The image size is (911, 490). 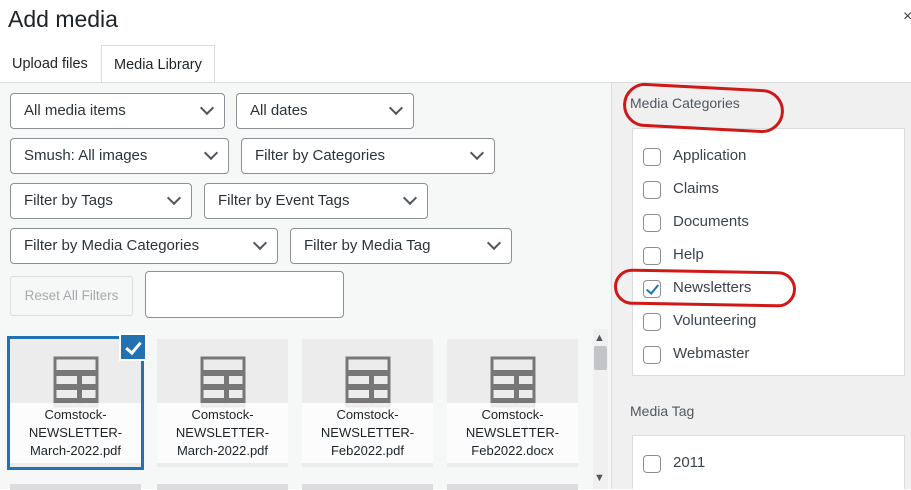 What do you see at coordinates (244, 294) in the screenshot?
I see `search-input` at bounding box center [244, 294].